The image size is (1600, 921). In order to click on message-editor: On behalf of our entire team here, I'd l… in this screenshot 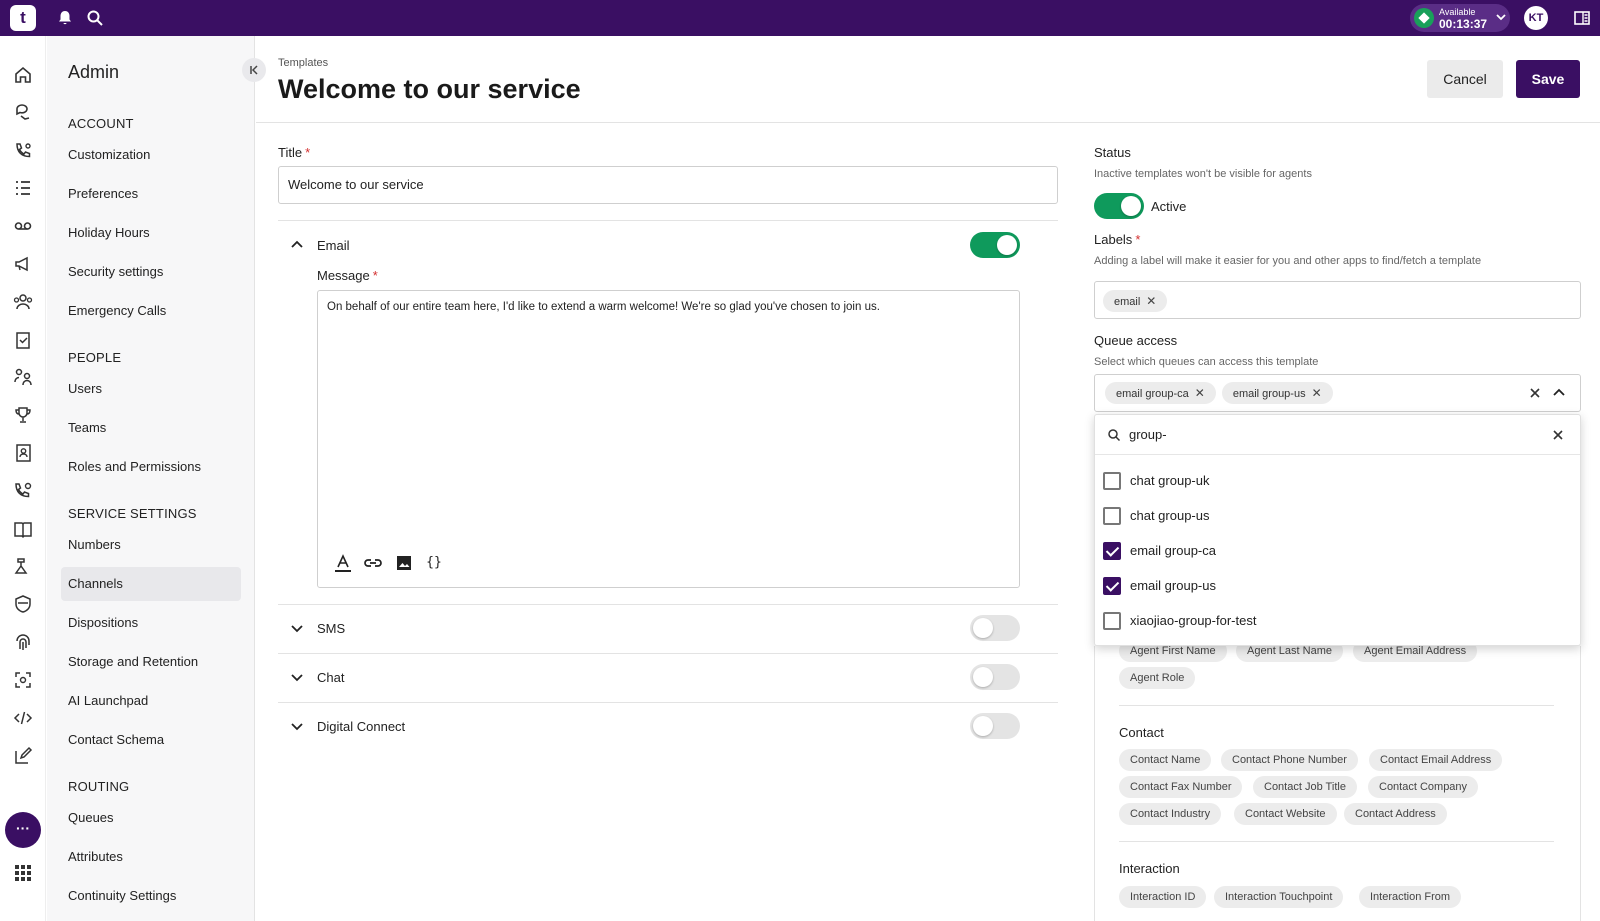, I will do `click(668, 439)`.